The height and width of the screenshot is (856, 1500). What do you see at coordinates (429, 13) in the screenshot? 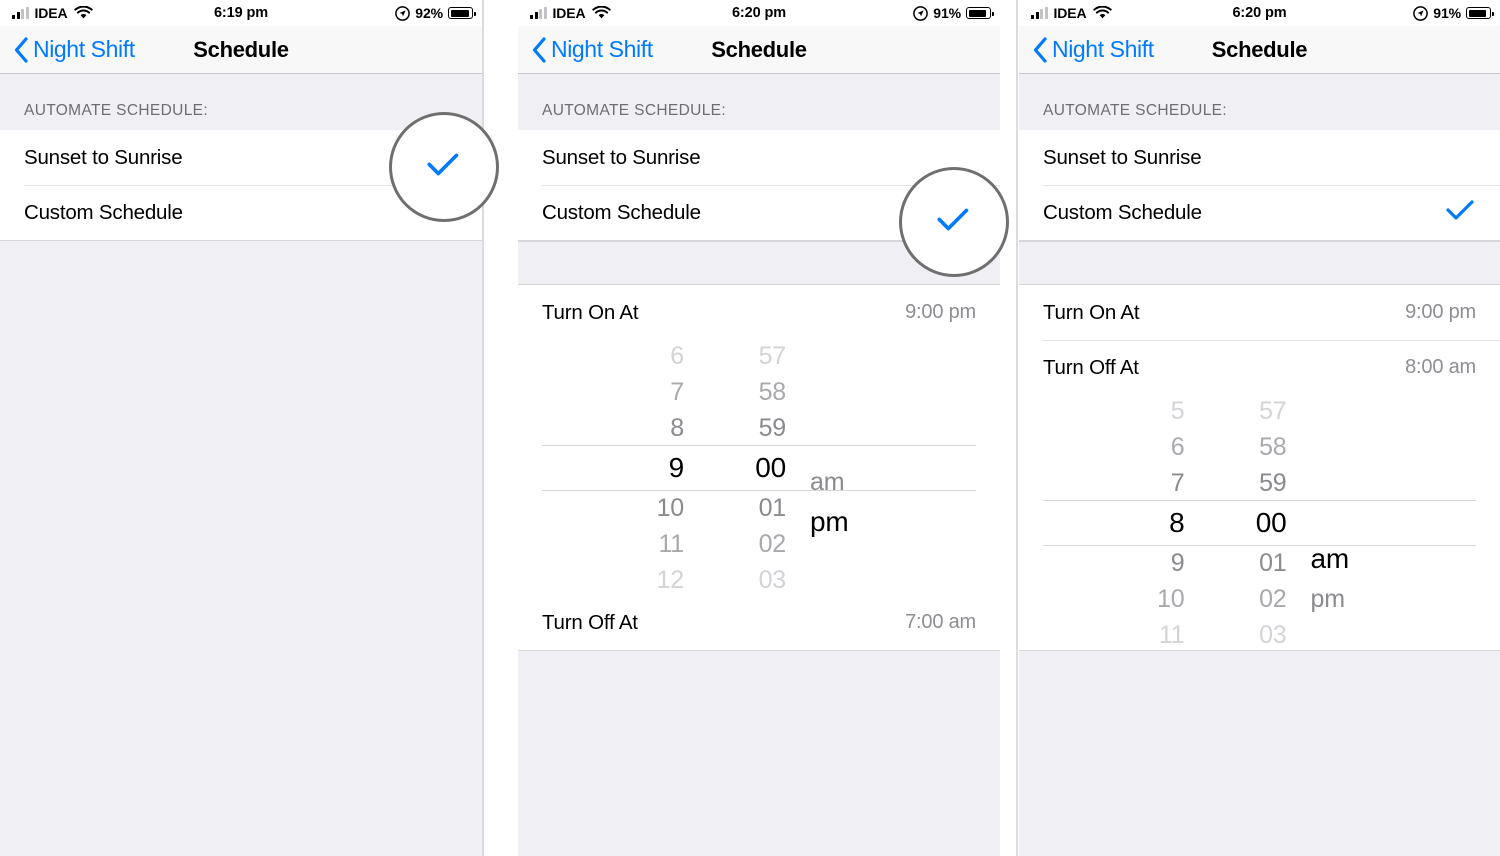
I see `battery-percent: 92%` at bounding box center [429, 13].